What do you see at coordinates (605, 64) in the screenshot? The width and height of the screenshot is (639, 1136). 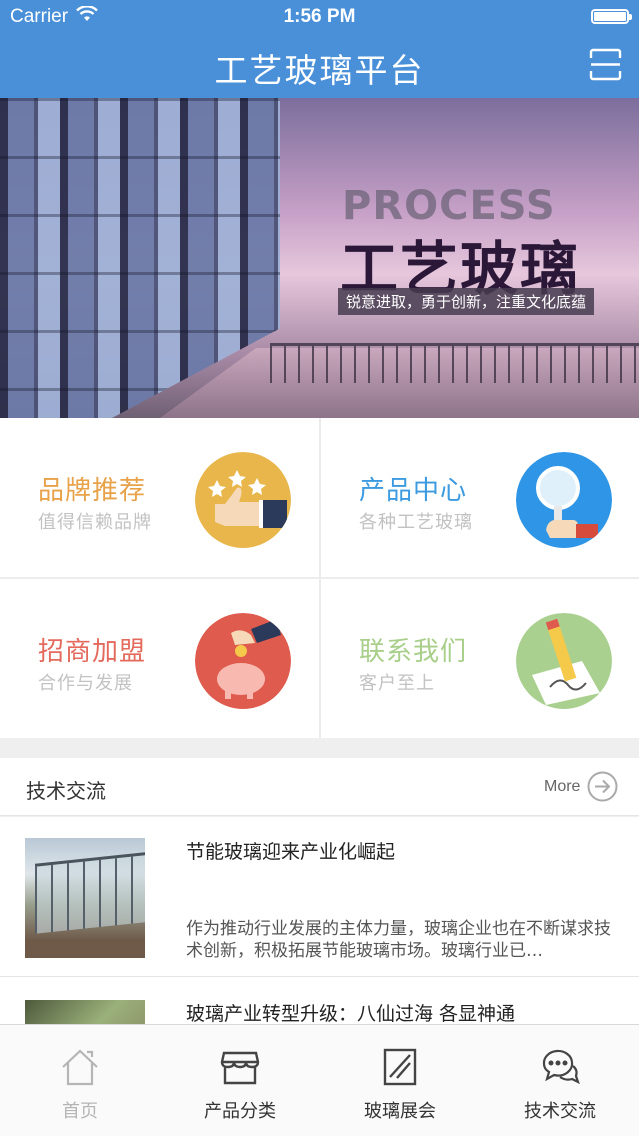 I see `scan-icon` at bounding box center [605, 64].